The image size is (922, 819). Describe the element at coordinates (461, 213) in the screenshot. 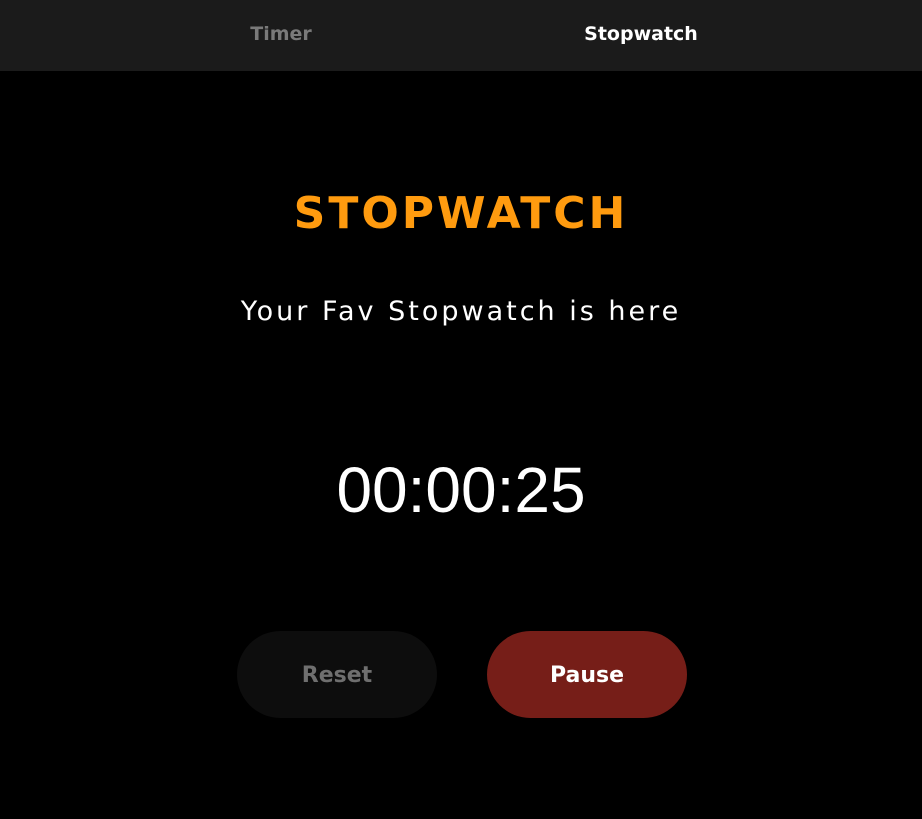

I see `page-title: STOPWATCH` at that location.